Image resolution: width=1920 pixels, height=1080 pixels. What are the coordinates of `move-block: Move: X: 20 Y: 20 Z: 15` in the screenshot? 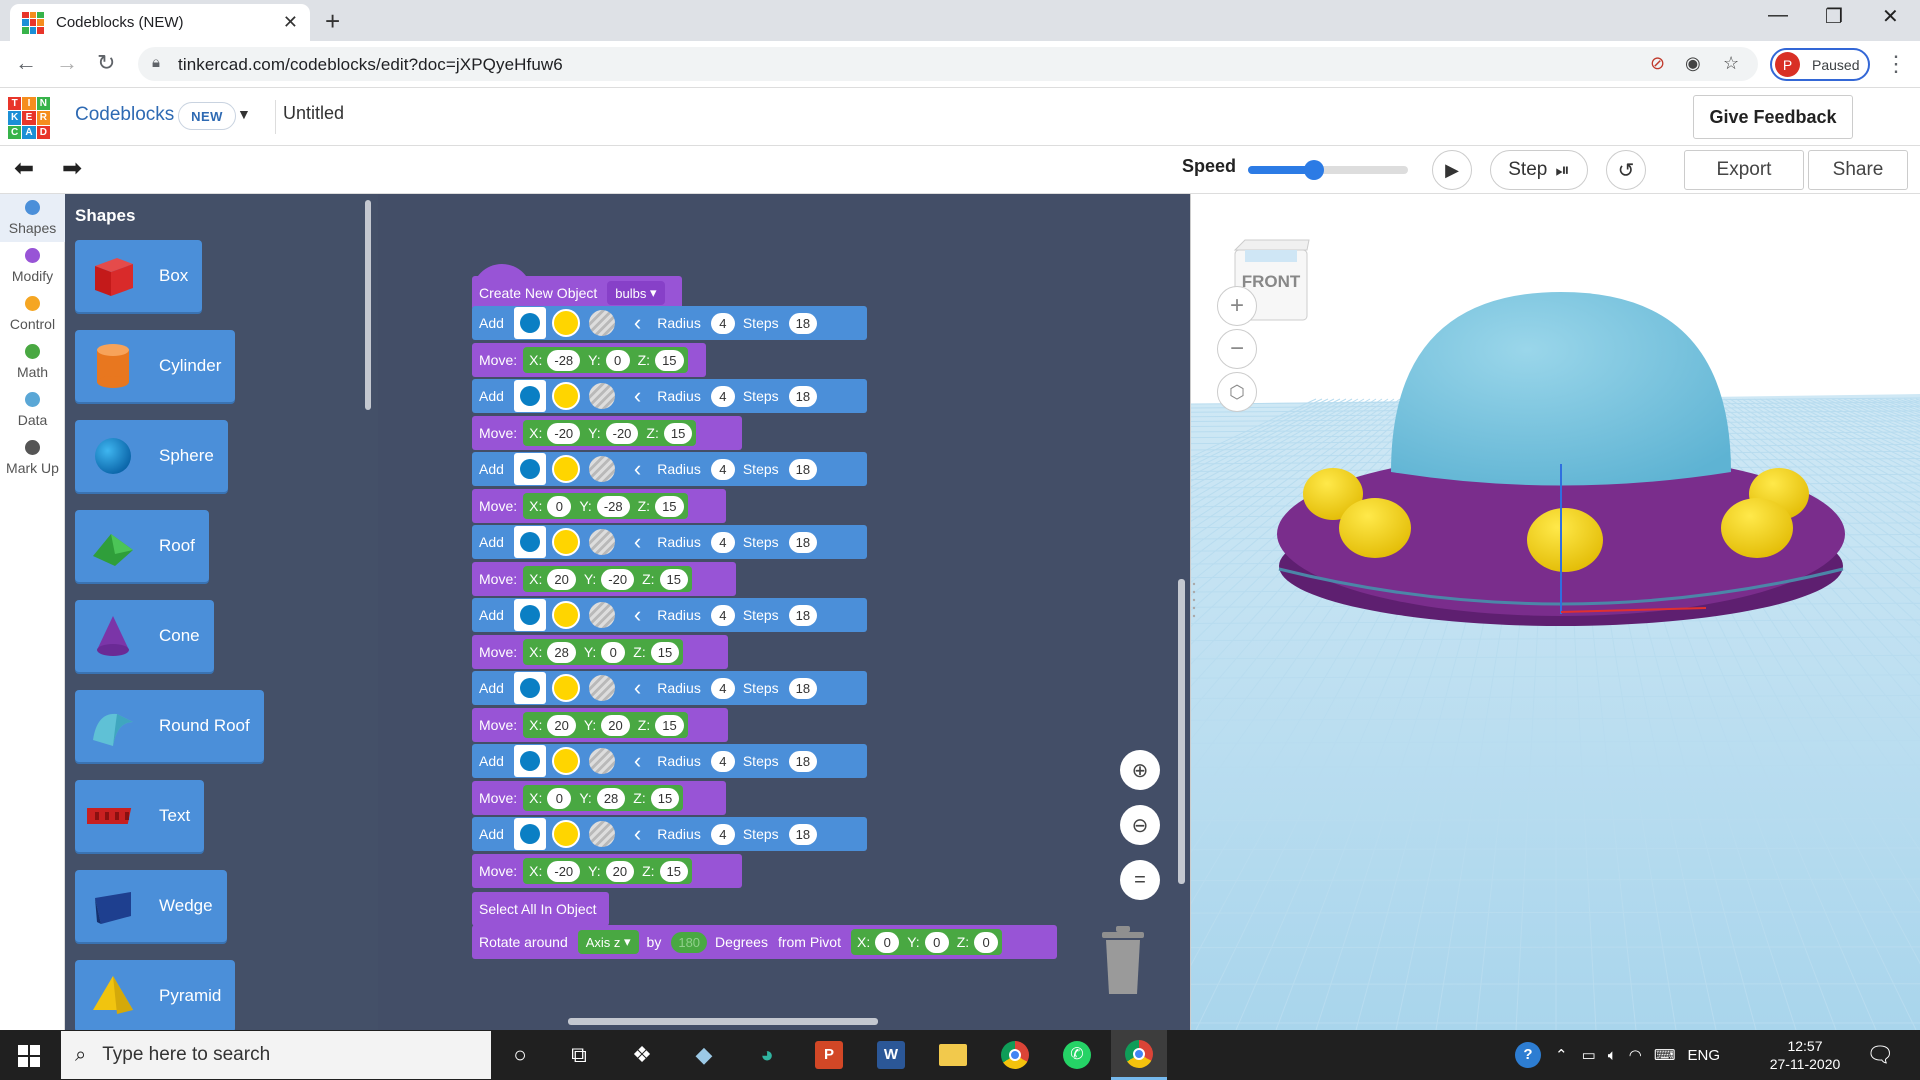 It's located at (600, 725).